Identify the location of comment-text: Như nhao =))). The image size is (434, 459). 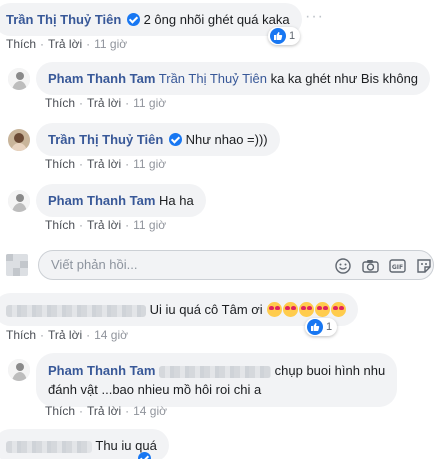
(226, 139).